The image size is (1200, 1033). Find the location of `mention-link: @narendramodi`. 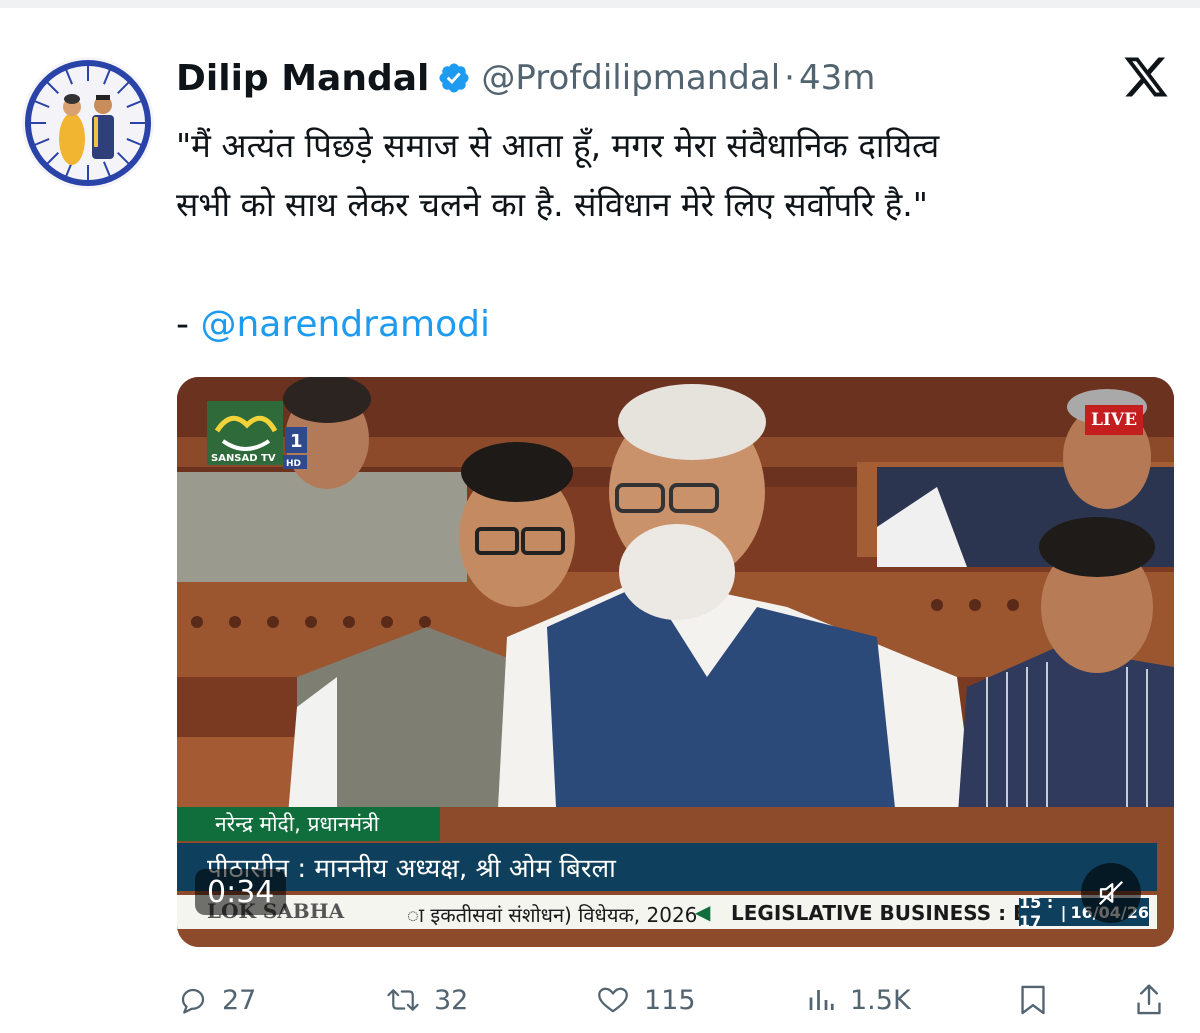

mention-link: @narendramodi is located at coordinates (345, 324).